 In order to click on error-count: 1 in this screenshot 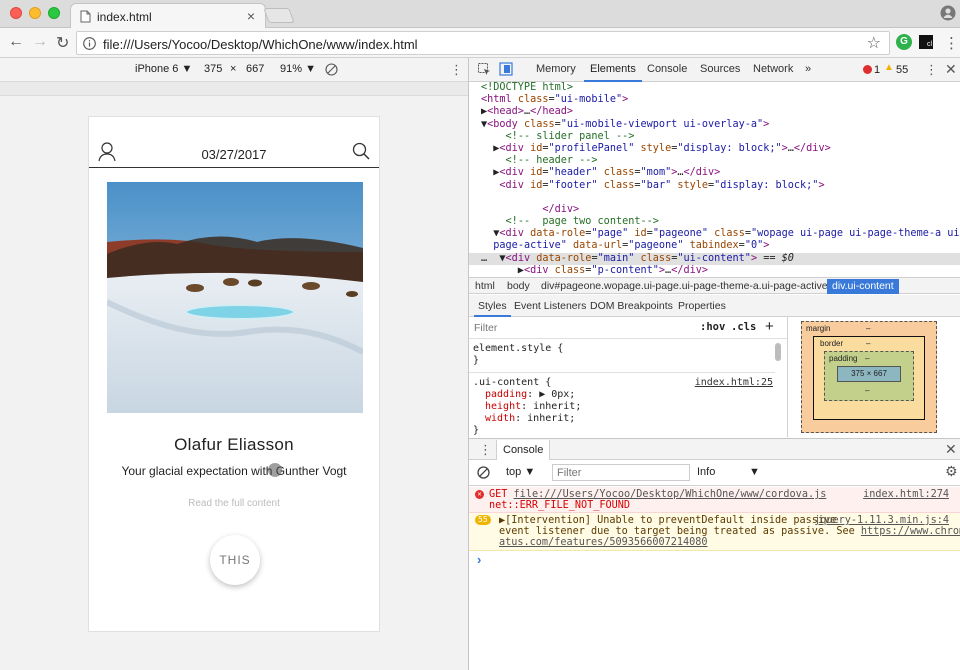, I will do `click(877, 70)`.